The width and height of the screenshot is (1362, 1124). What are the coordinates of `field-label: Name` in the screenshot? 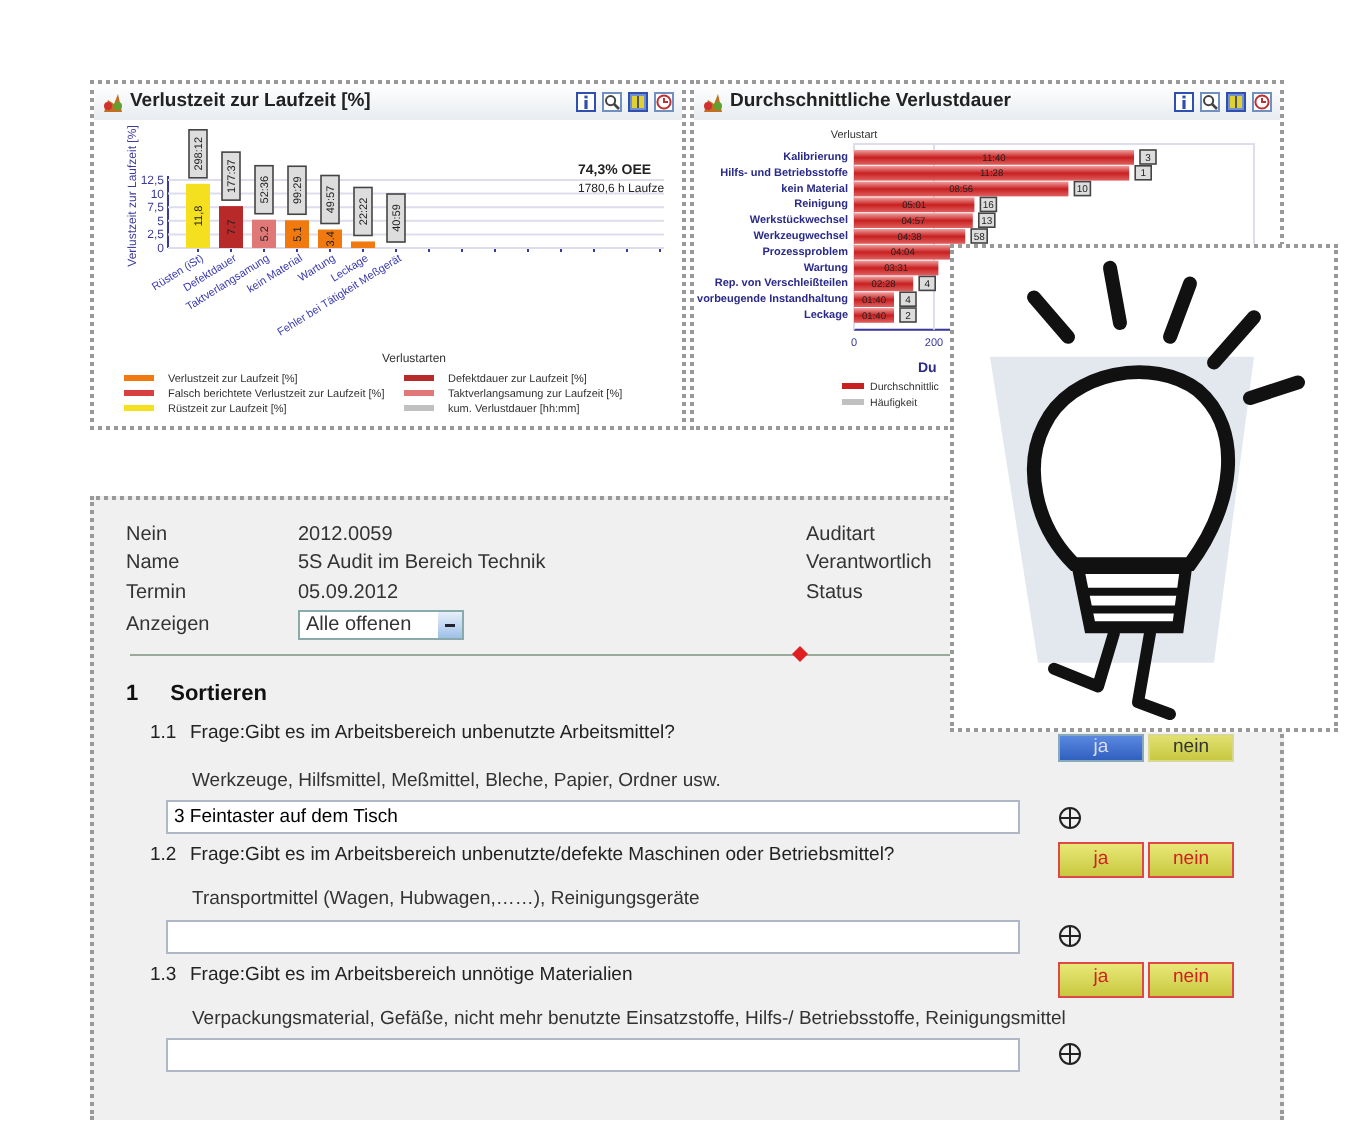 It's located at (154, 564).